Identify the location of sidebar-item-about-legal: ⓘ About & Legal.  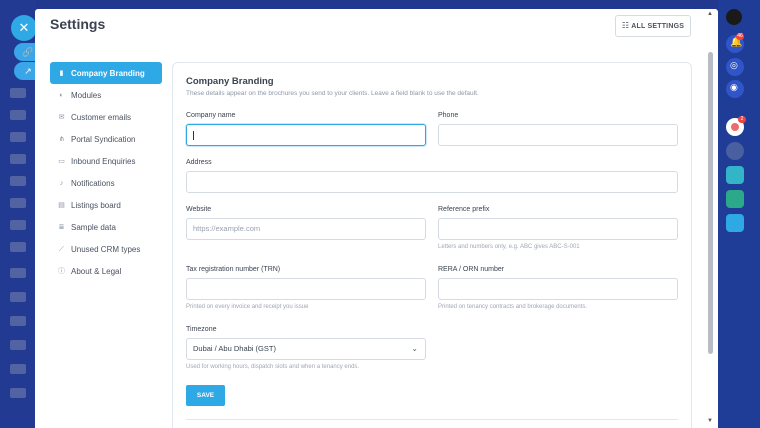
(106, 271).